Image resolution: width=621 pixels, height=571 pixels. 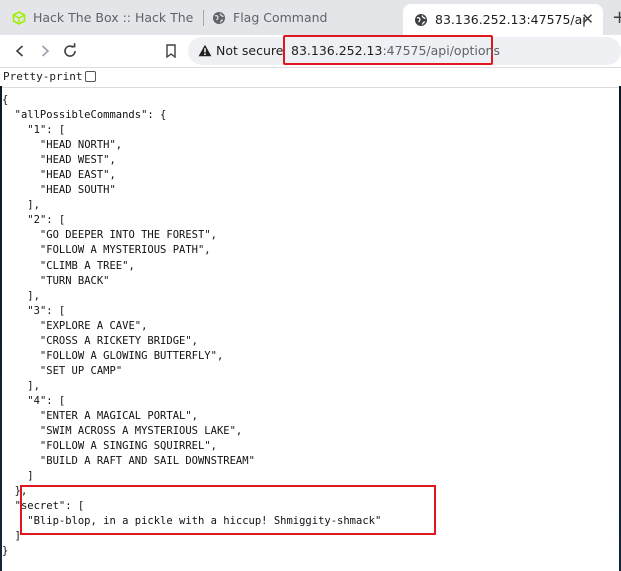 I want to click on json-key: allPossibleCommands, so click(x=81, y=115).